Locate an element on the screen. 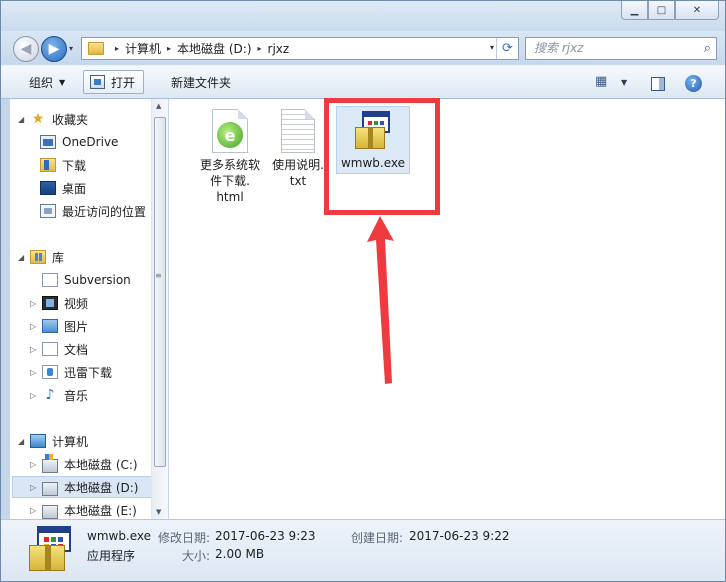 The image size is (726, 582). sidebar-item-label: 视频 is located at coordinates (76, 303).